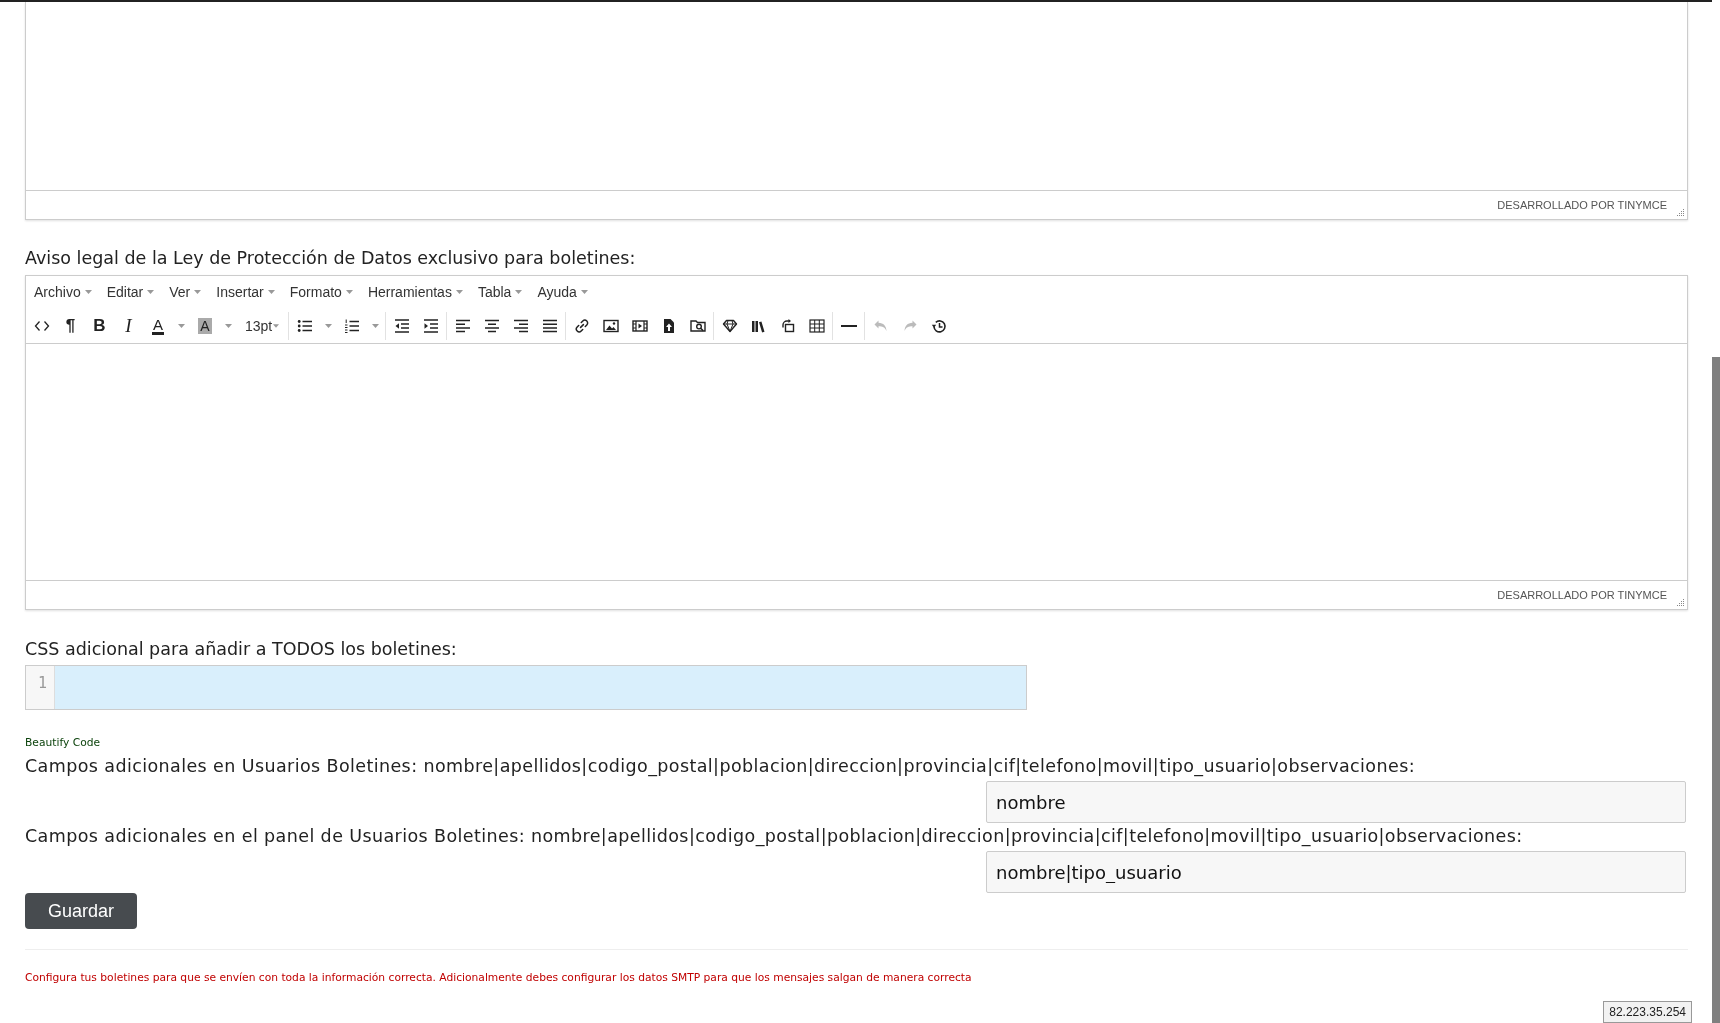 Image resolution: width=1720 pixels, height=1023 pixels. Describe the element at coordinates (1336, 802) in the screenshot. I see `text-input: nombre` at that location.